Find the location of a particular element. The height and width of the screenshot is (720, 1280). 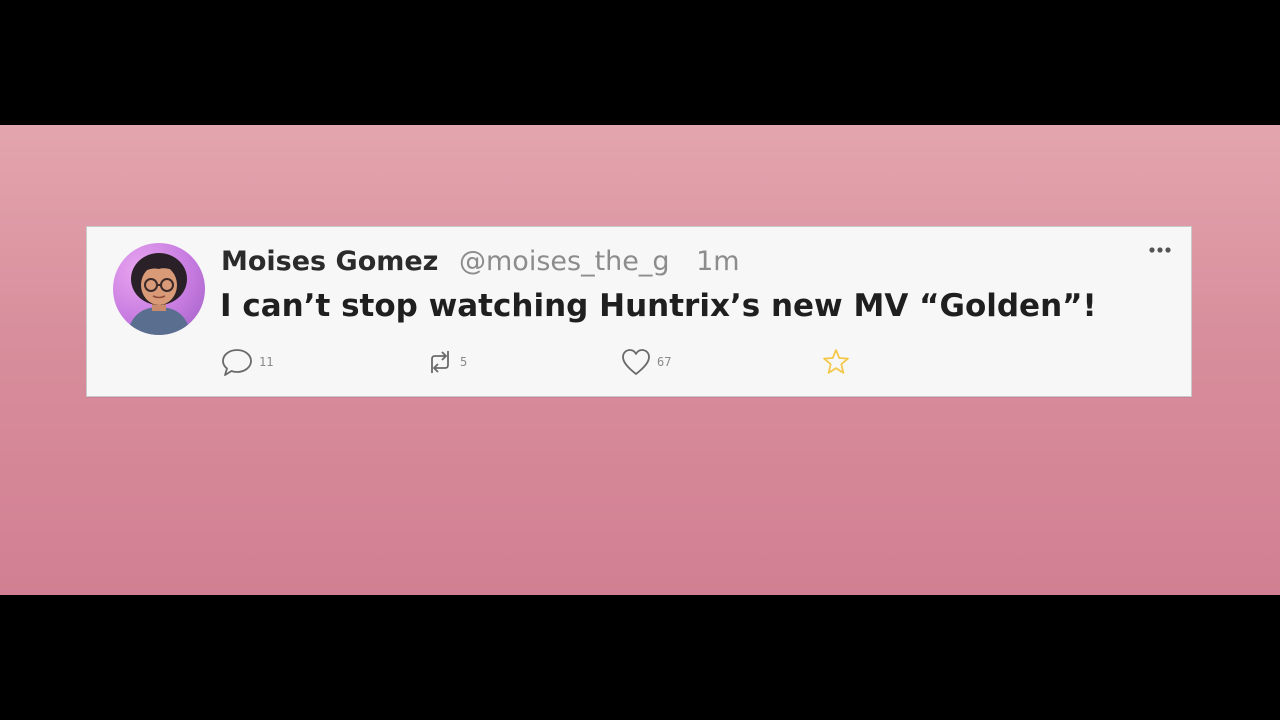

display-name: Moises Gomez is located at coordinates (329, 261).